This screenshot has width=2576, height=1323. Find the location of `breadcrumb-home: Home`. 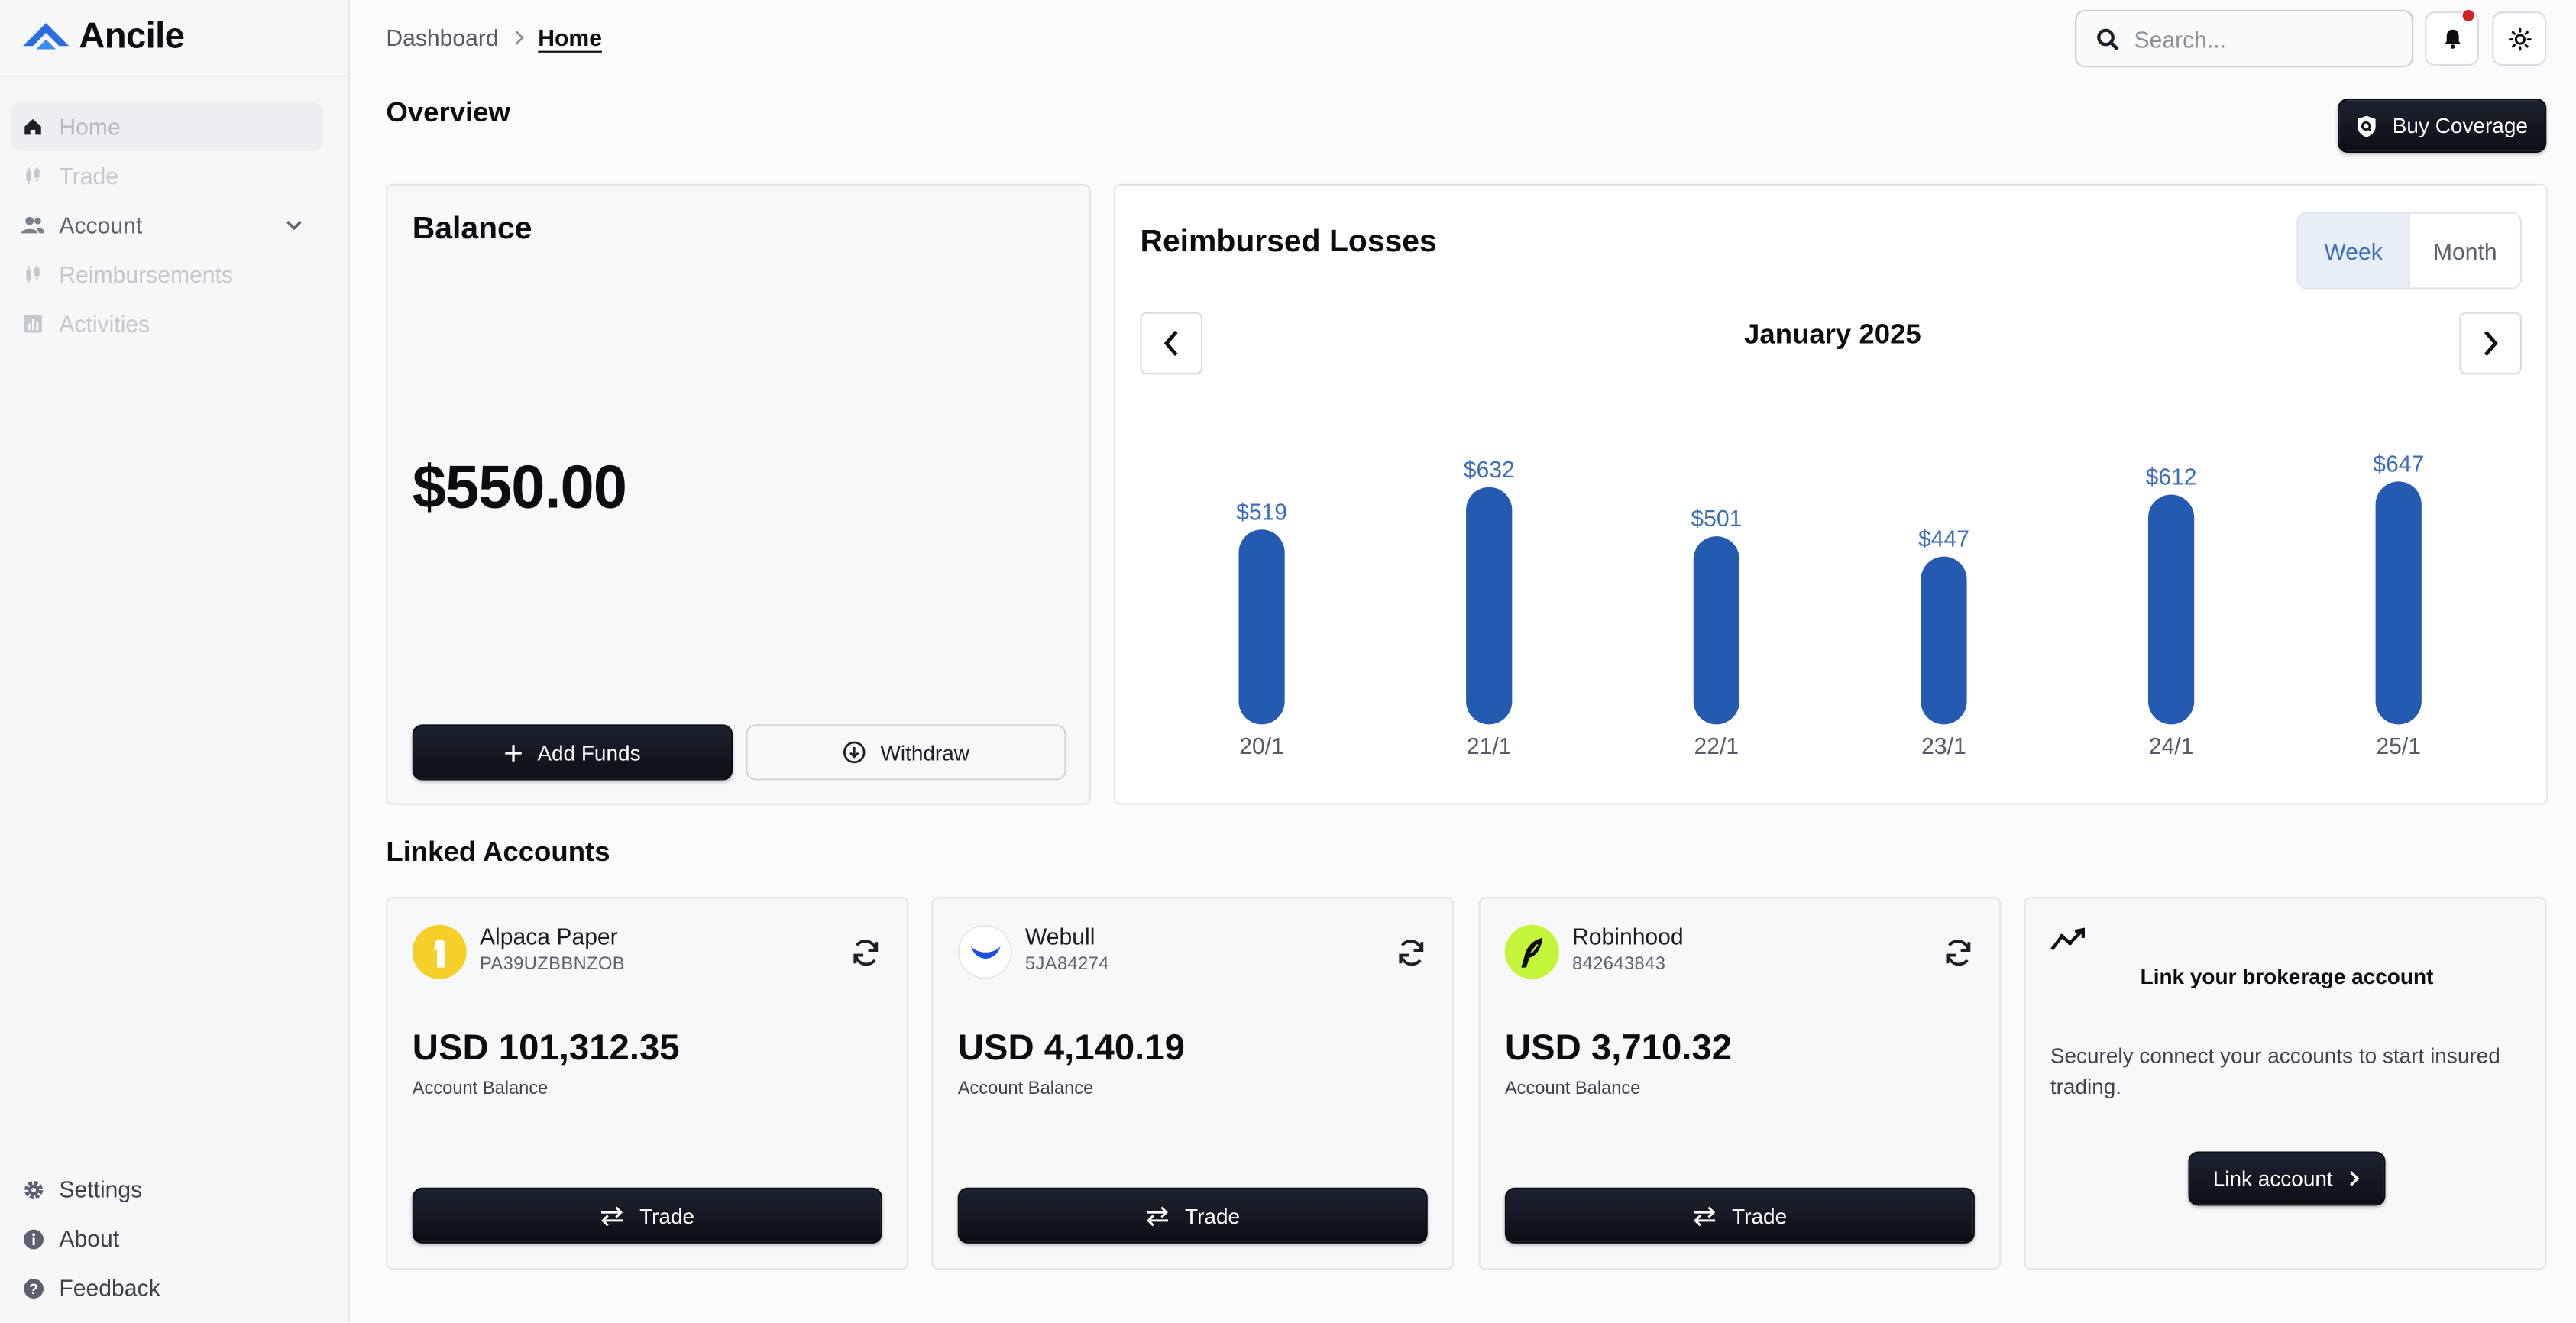

breadcrumb-home: Home is located at coordinates (570, 37).